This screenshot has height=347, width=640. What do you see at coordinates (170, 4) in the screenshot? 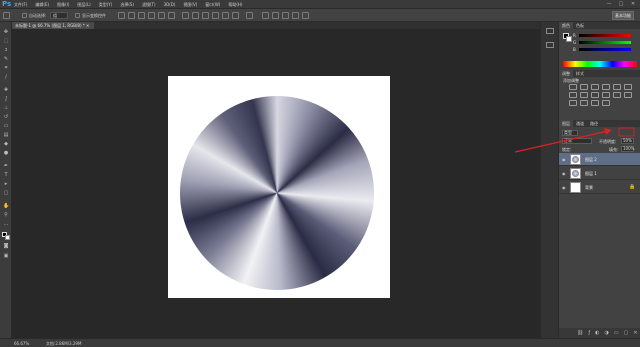
I see `menu-3d: 3D(D)` at bounding box center [170, 4].